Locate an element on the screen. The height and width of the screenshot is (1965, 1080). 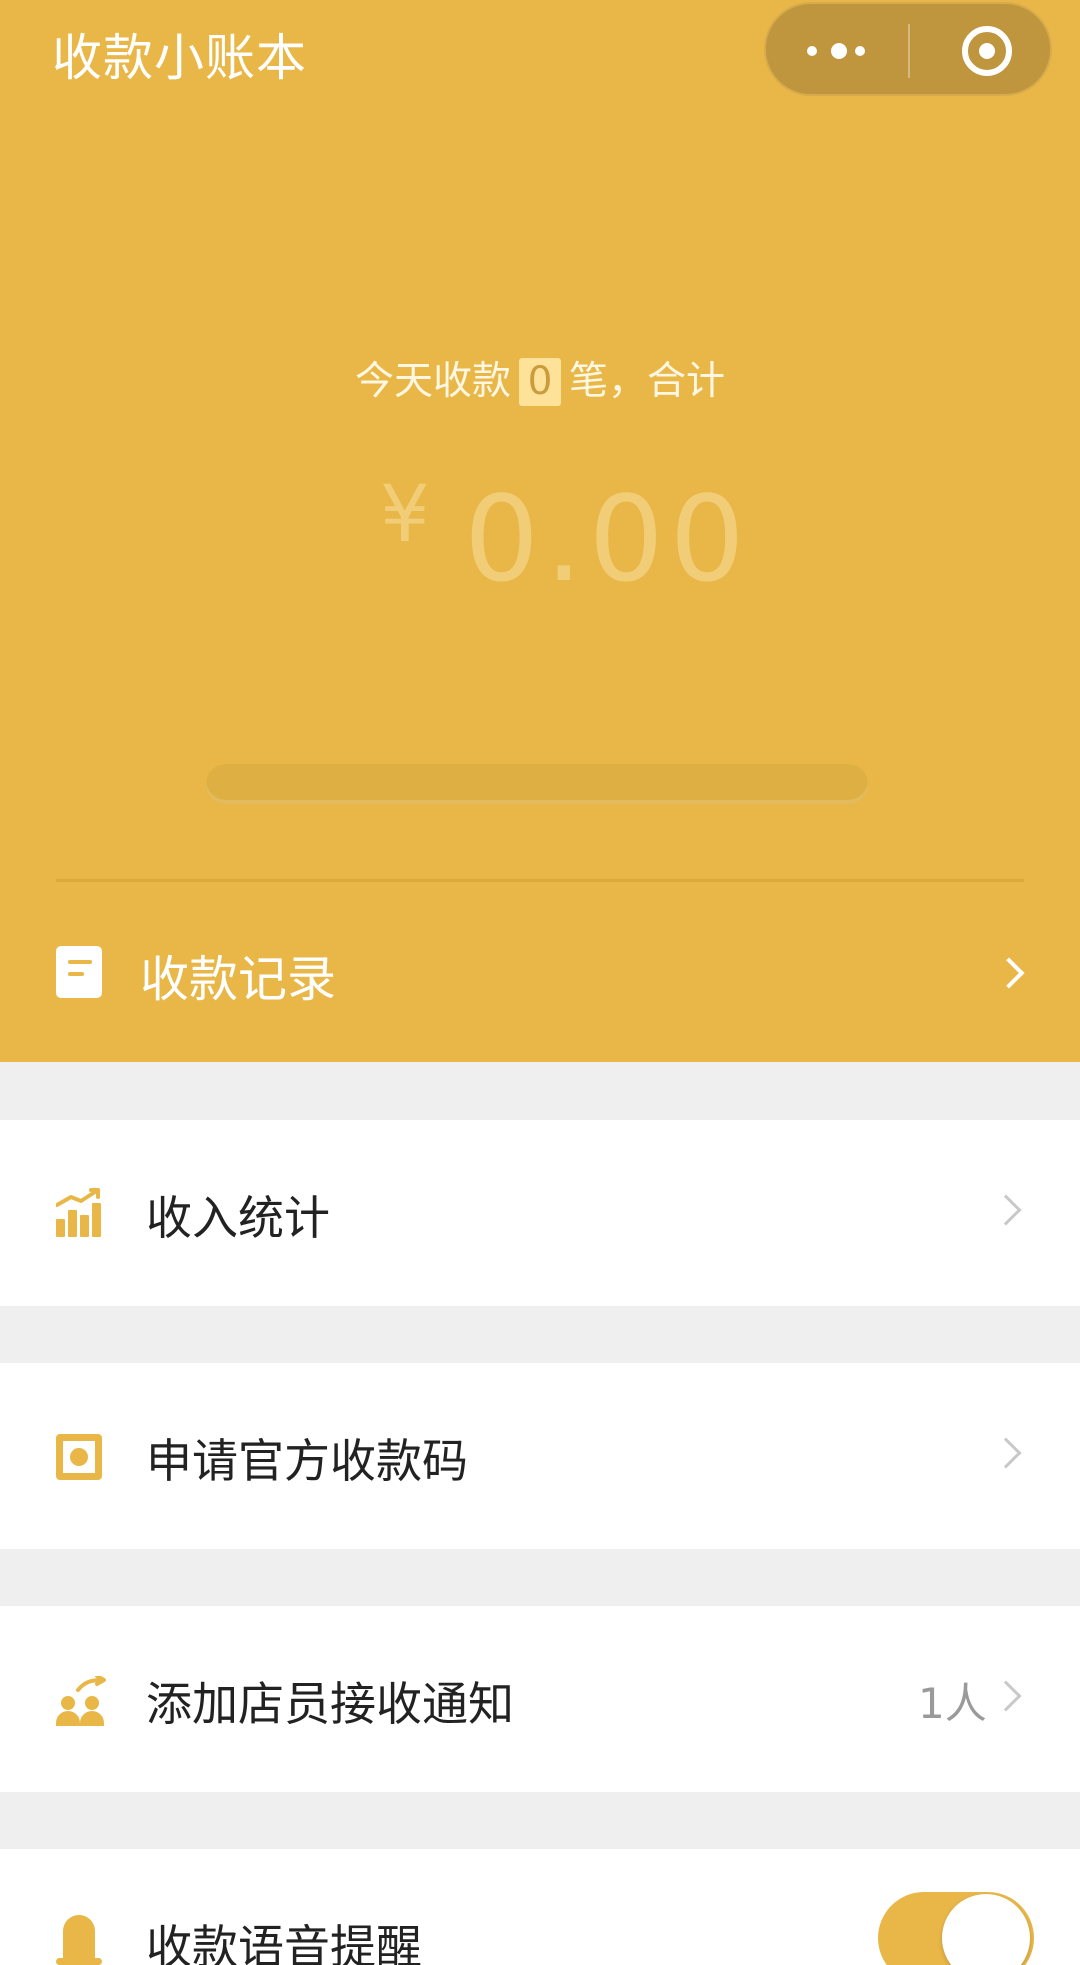
voice-reminder-toggle is located at coordinates (956, 1928).